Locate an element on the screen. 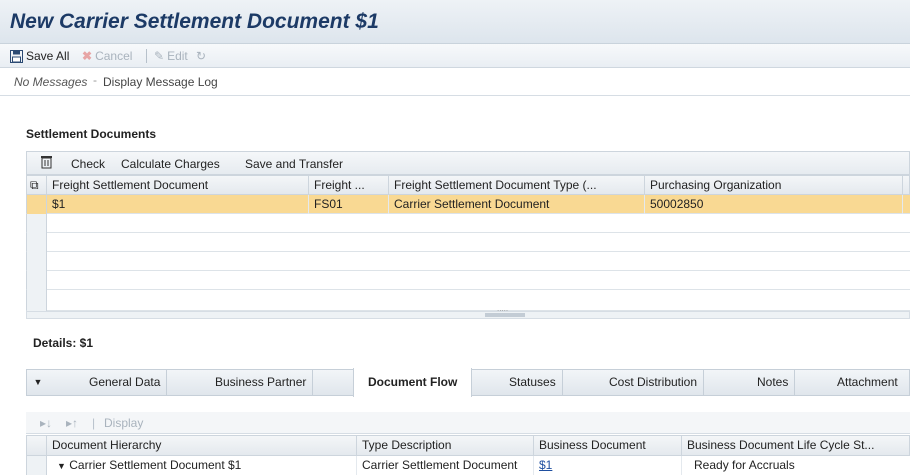  save-all-label: Save All is located at coordinates (48, 56).